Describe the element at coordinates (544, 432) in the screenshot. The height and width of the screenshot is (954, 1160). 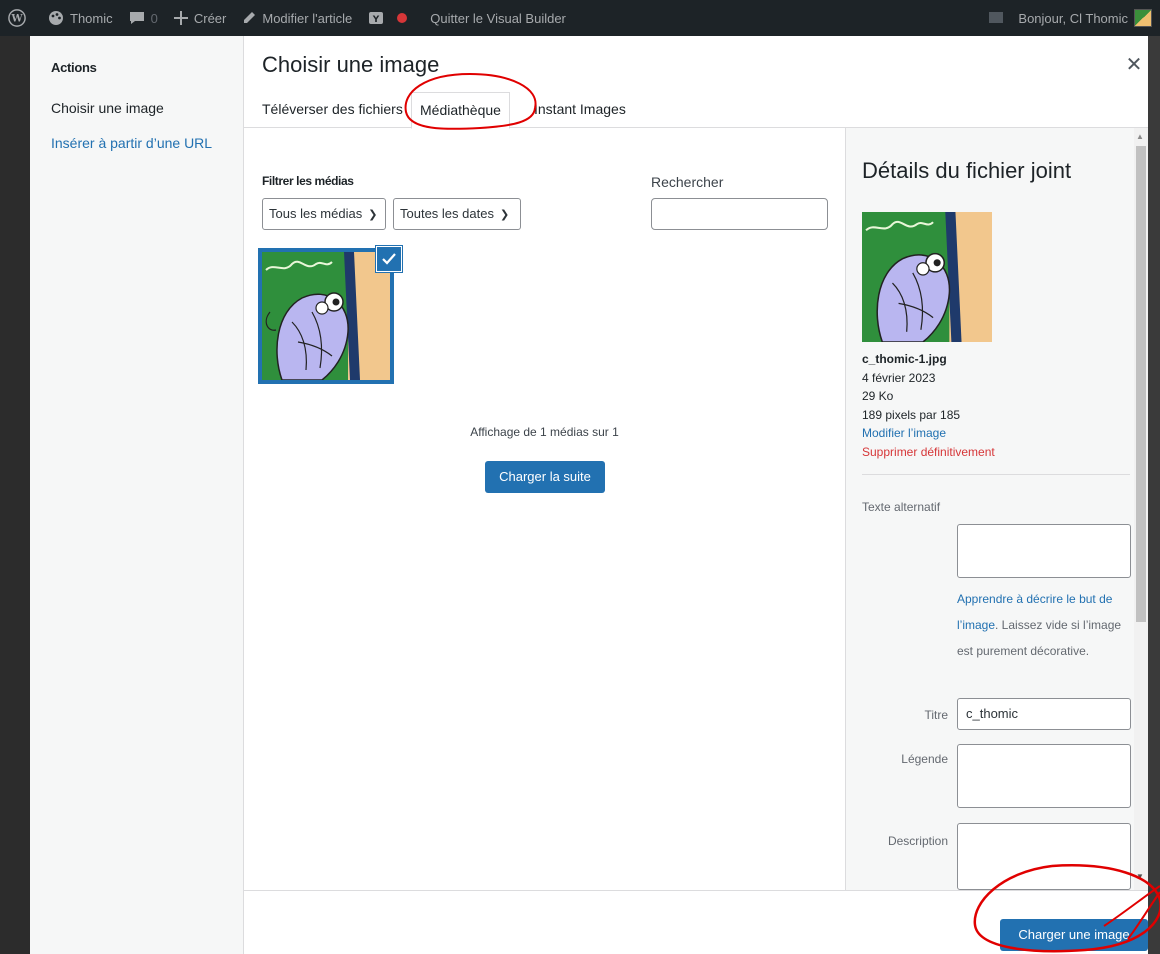
I see `media-count-text: Affichage de 1 médias sur 1` at that location.